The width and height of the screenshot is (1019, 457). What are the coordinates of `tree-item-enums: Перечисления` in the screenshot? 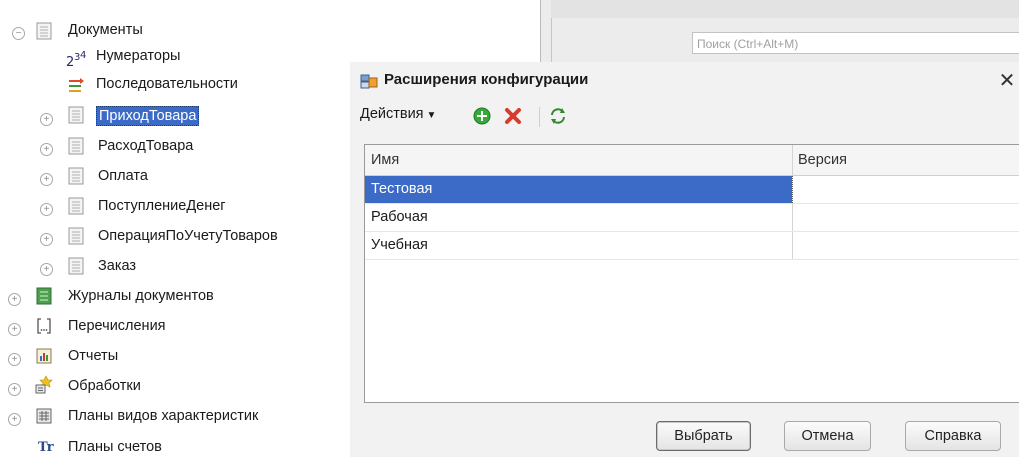 It's located at (117, 326).